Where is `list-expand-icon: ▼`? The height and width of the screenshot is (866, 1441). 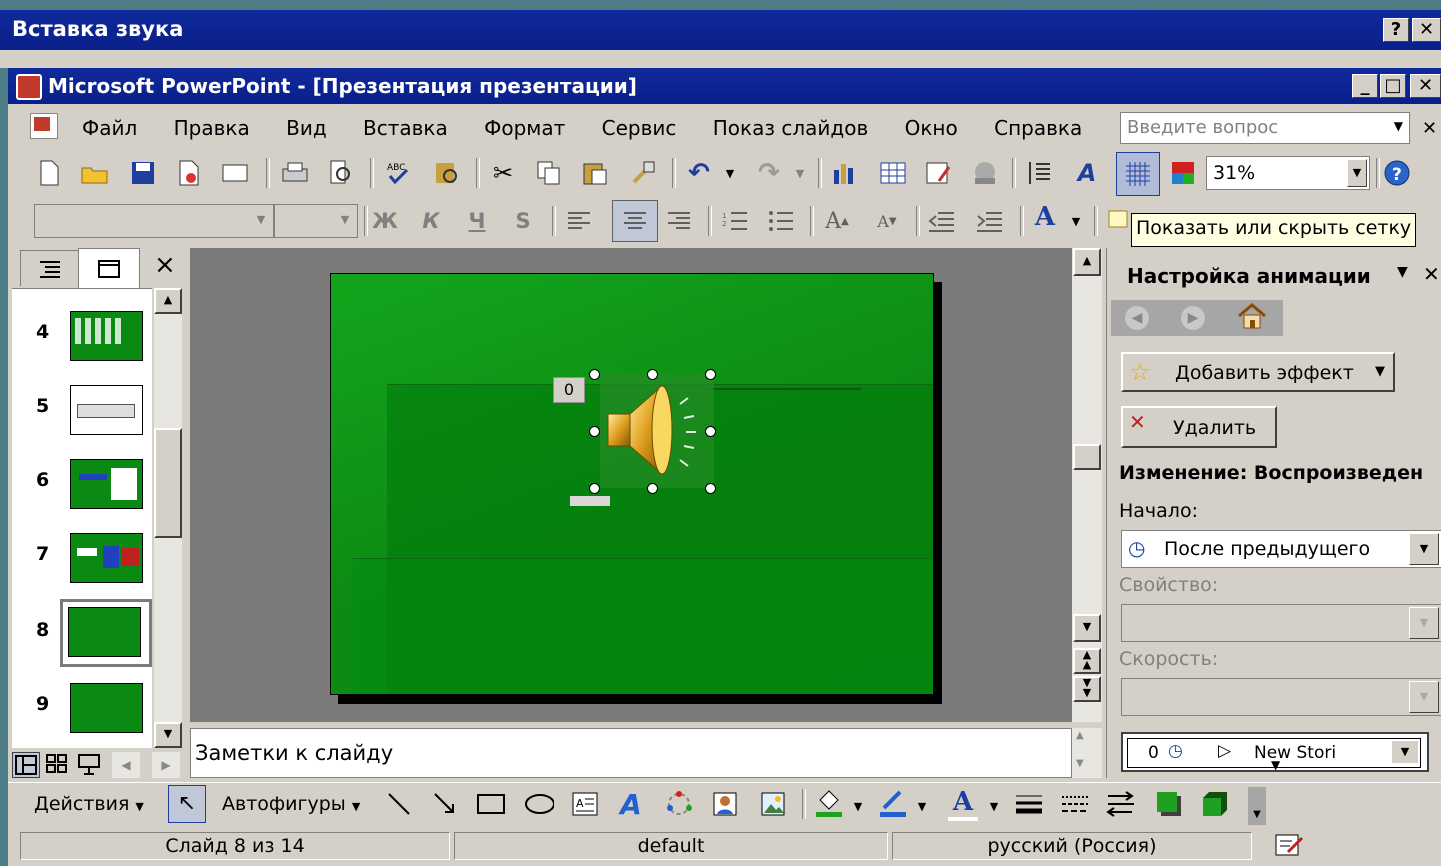 list-expand-icon: ▼ is located at coordinates (1275, 765).